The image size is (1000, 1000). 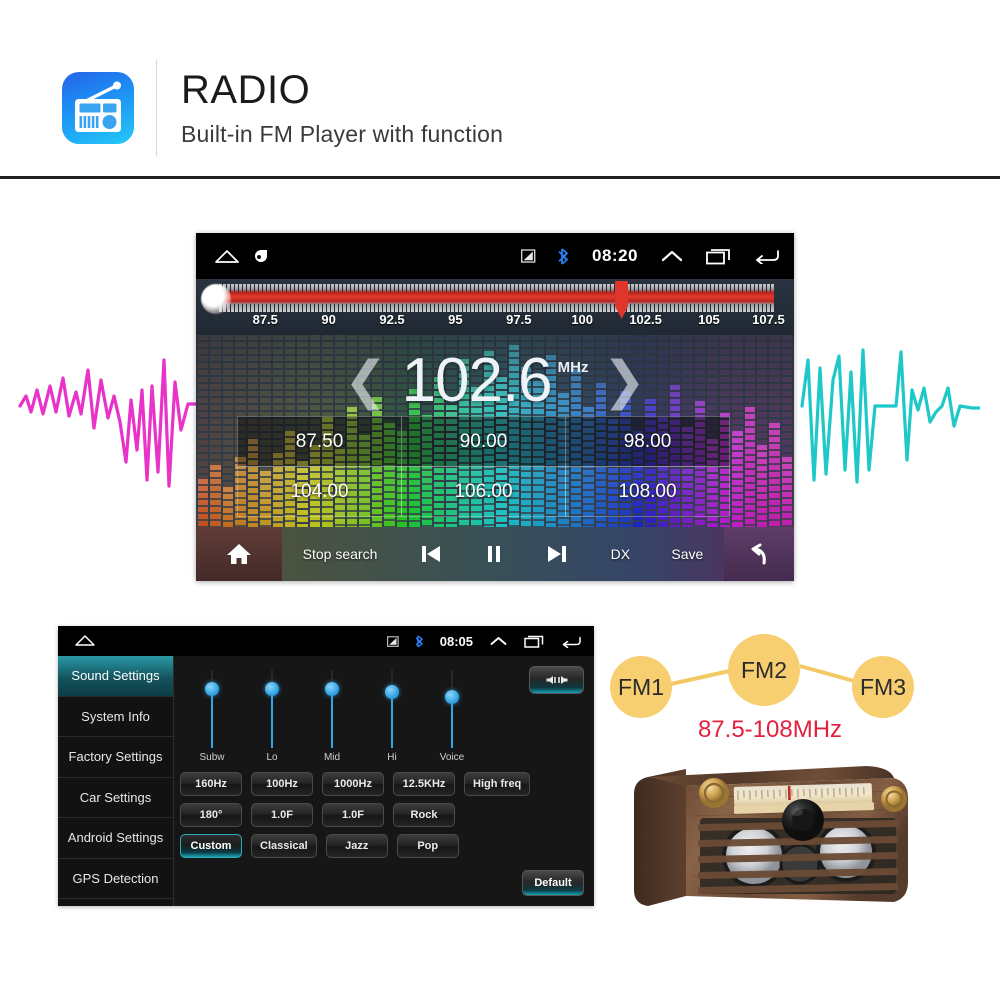 What do you see at coordinates (497, 784) in the screenshot?
I see `eq-button-high-freq: High freq` at bounding box center [497, 784].